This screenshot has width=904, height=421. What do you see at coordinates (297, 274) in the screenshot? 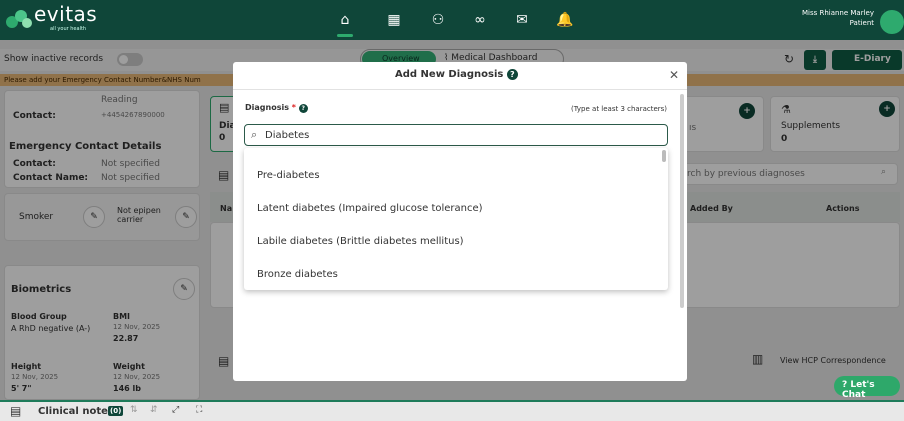
I see `suggestion-bronze-diabetes: Bronze diabetes` at bounding box center [297, 274].